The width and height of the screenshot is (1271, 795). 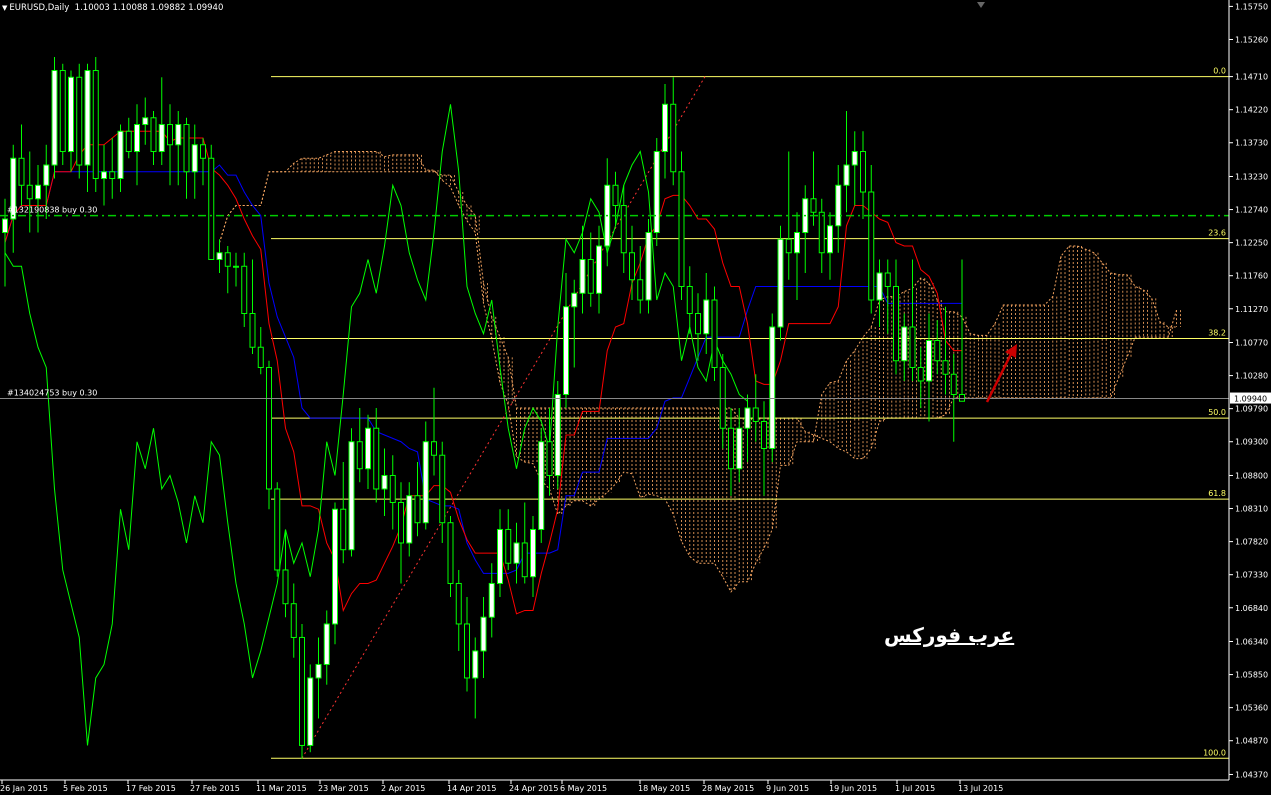 What do you see at coordinates (1251, 741) in the screenshot?
I see `price-tick-label: 1.04870` at bounding box center [1251, 741].